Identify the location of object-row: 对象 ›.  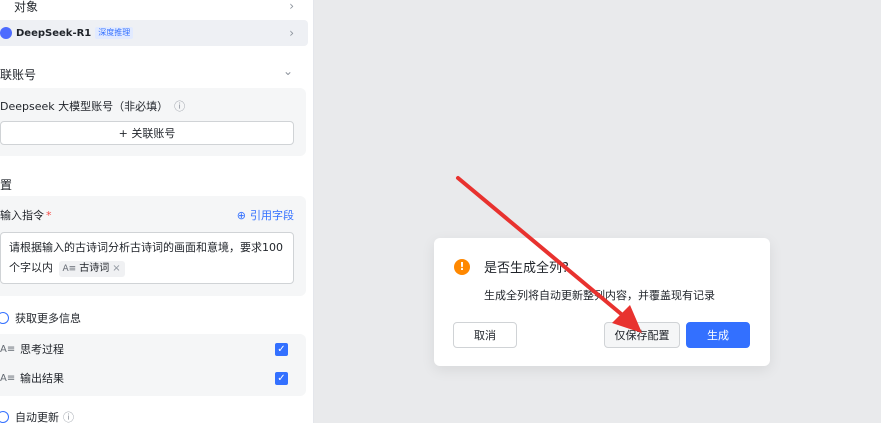
(154, 9).